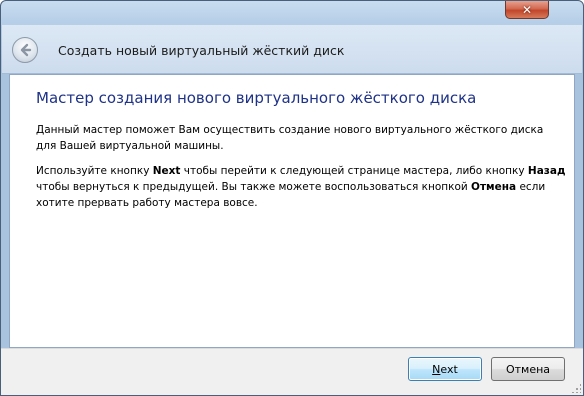 This screenshot has width=584, height=396. I want to click on instructions-text-1: Используйте кнопку, so click(94, 171).